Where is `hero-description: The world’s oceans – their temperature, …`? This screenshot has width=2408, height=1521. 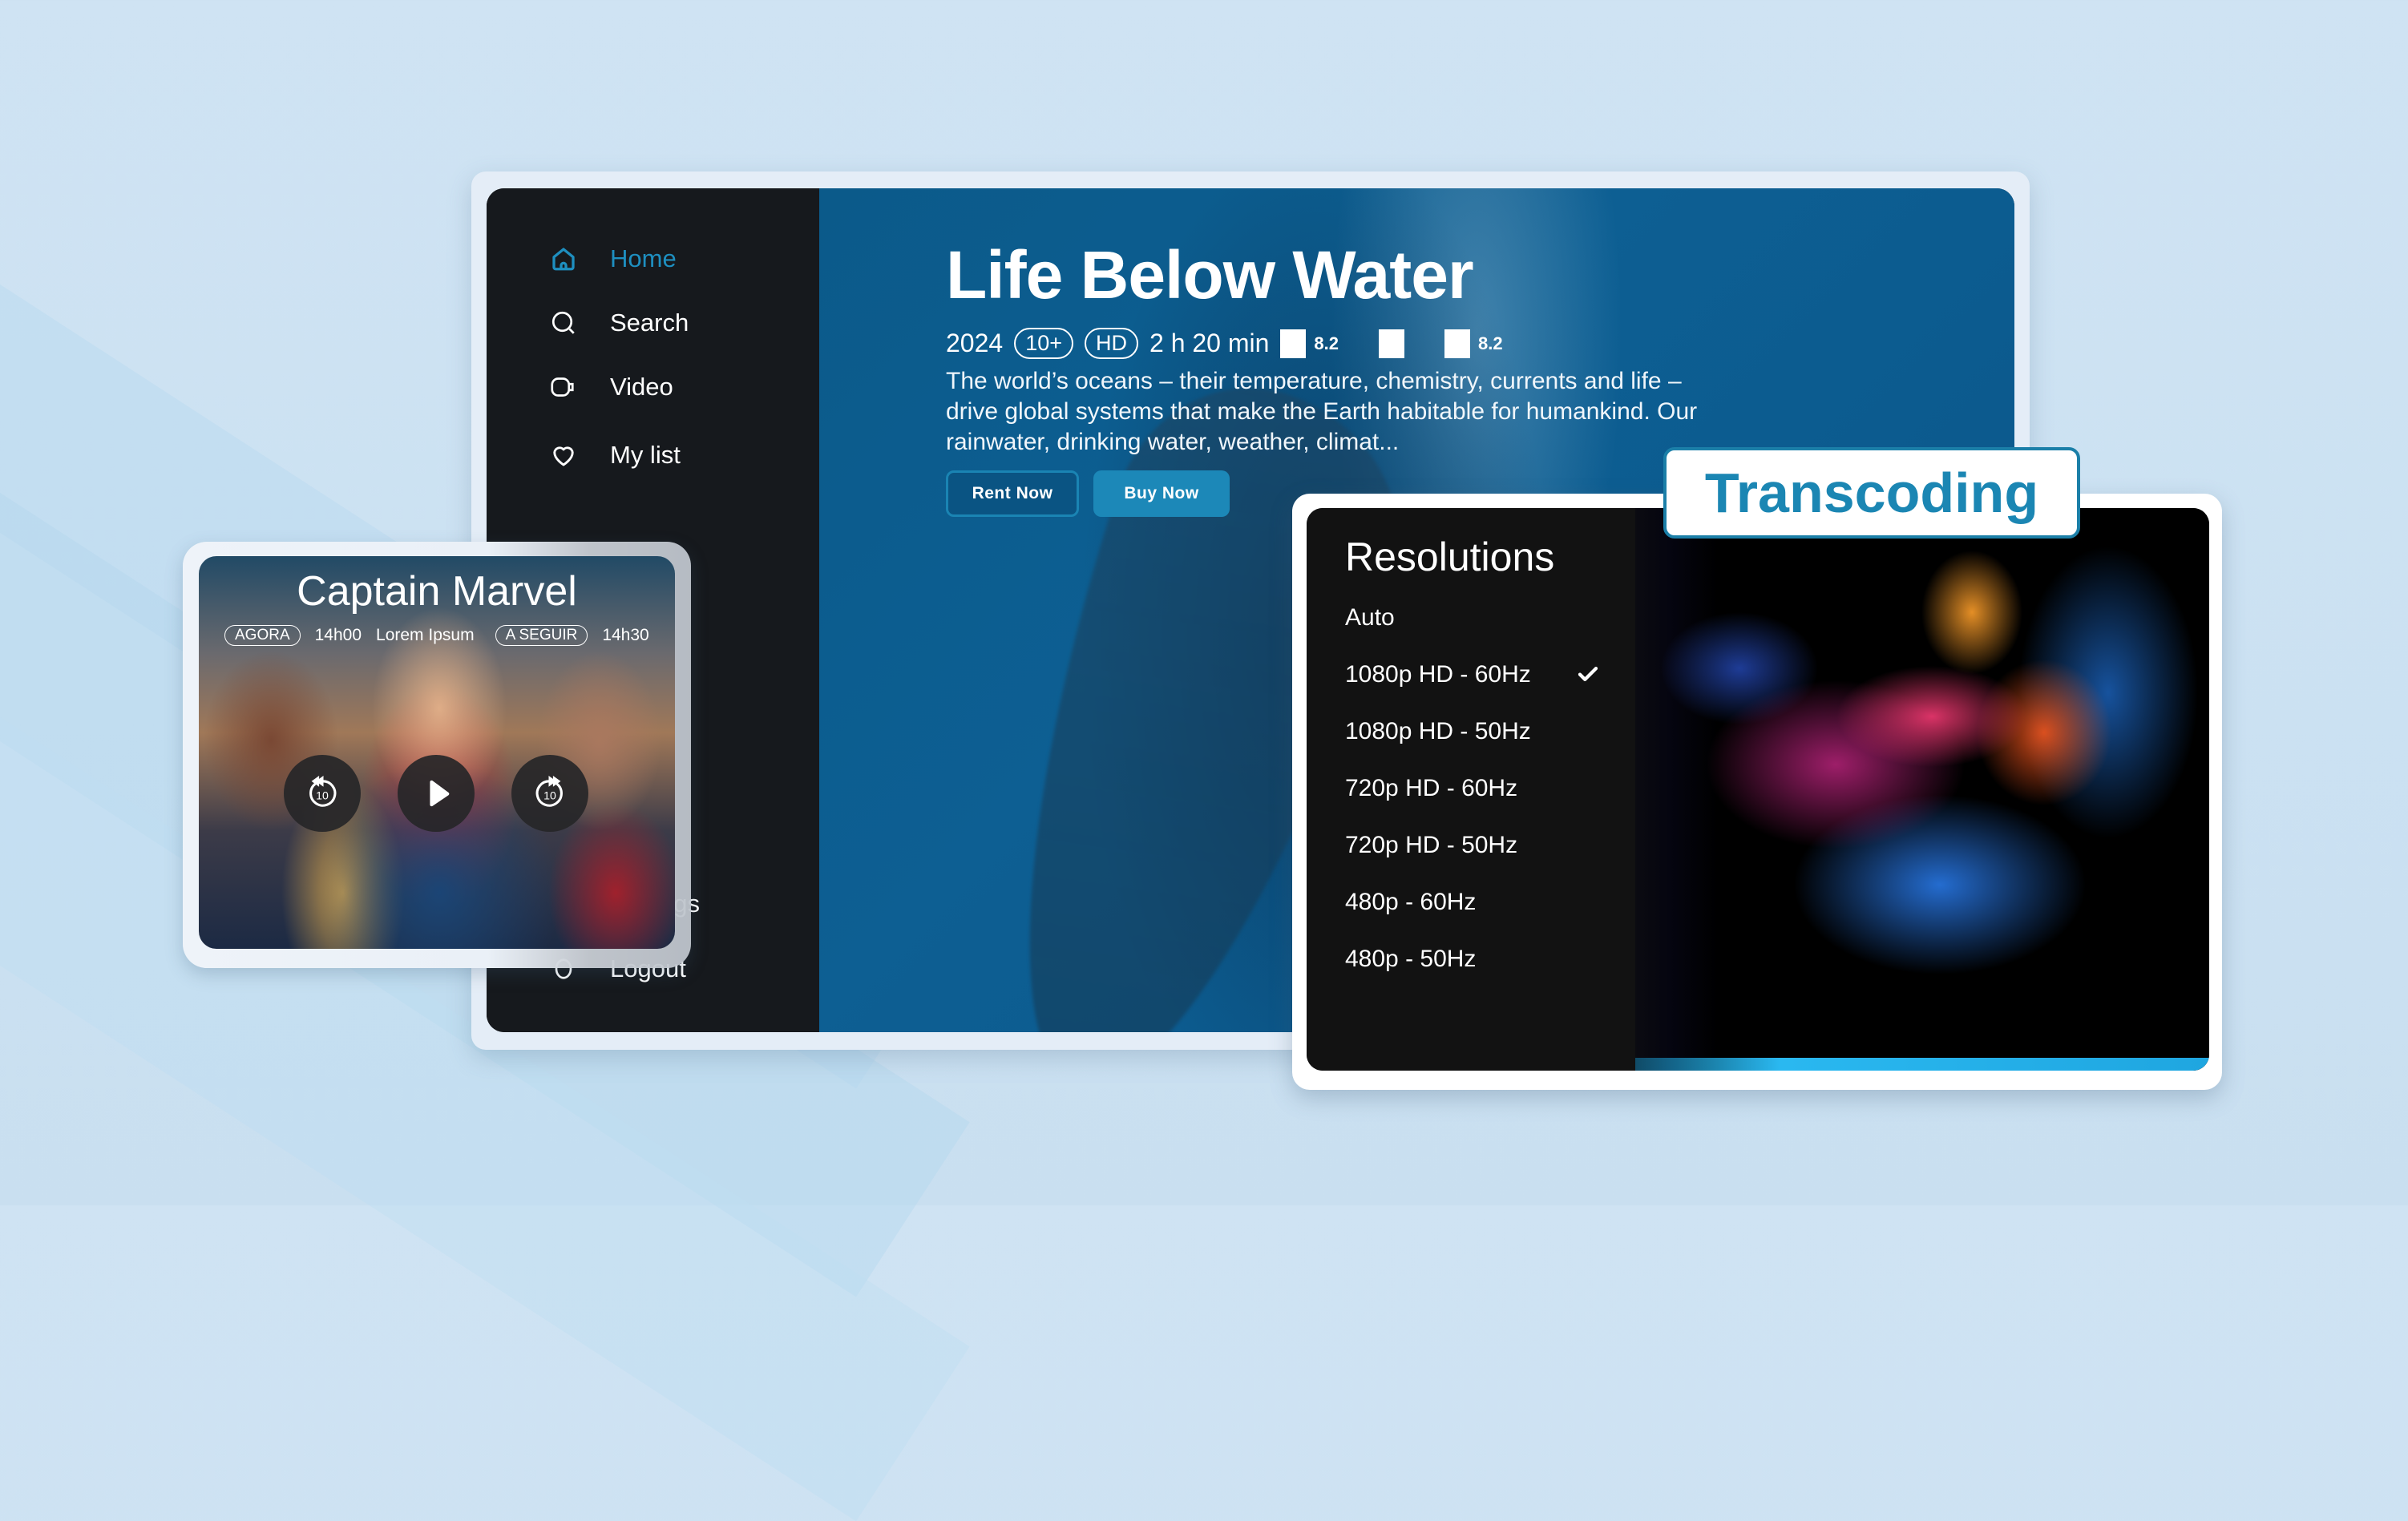
hero-description: The world’s oceans – their temperature, … is located at coordinates (1322, 411).